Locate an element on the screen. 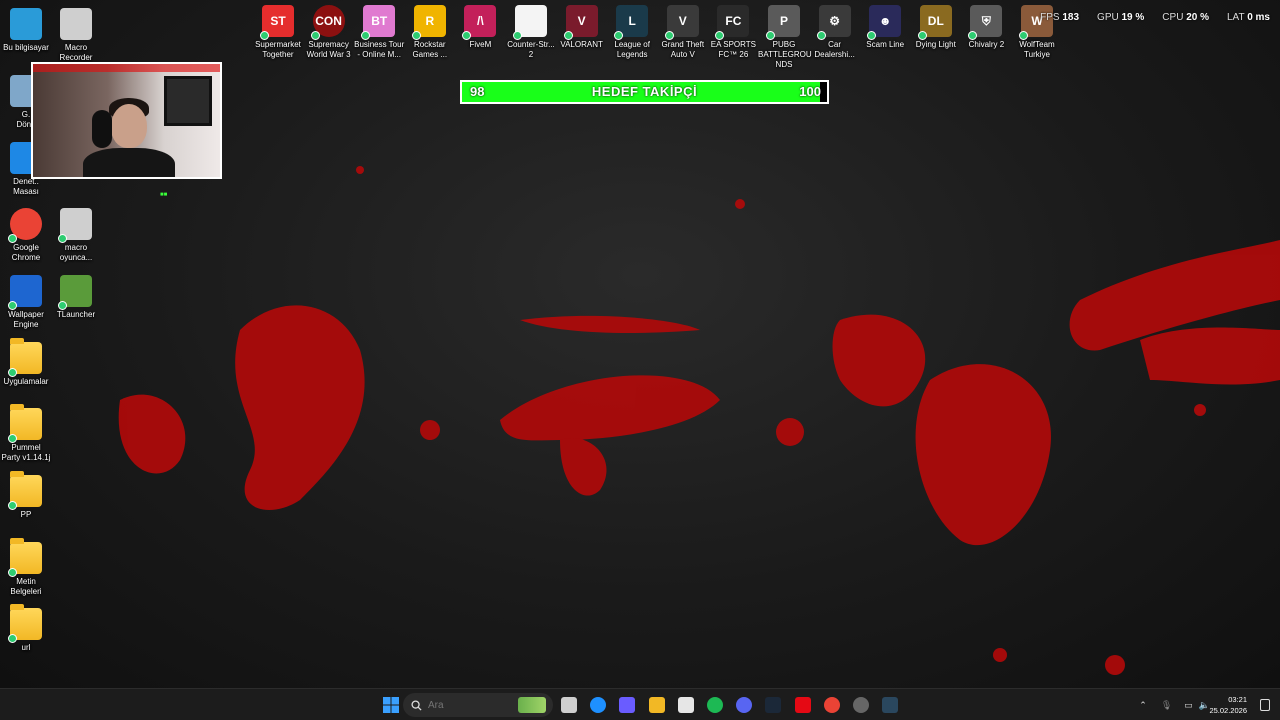 This screenshot has width=1280, height=720. league-icon: L is located at coordinates (631, 22).